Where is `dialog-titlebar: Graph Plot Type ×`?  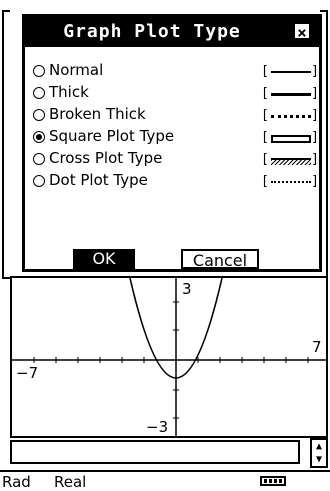 dialog-titlebar: Graph Plot Type × is located at coordinates (172, 32).